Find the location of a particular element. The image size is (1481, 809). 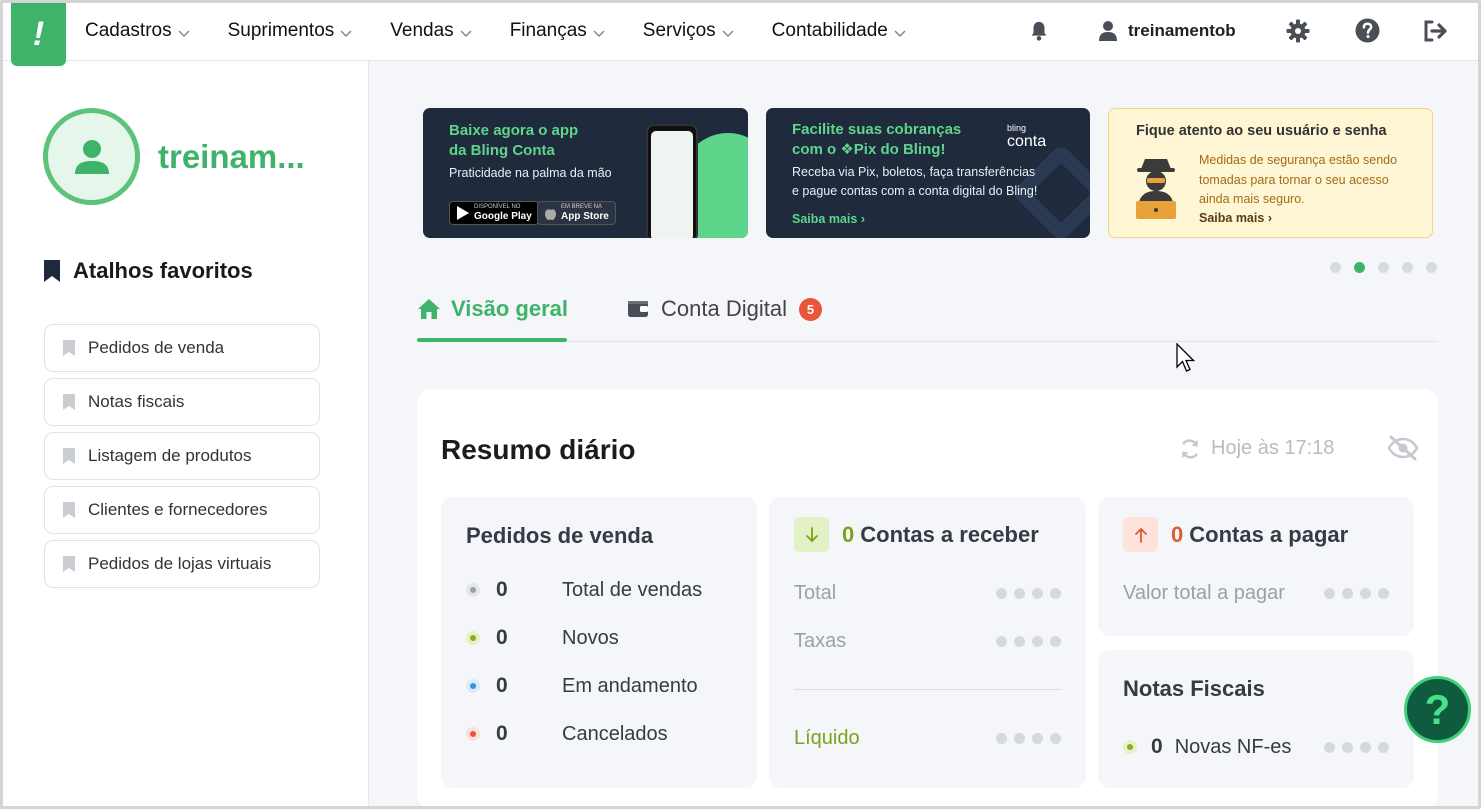

menu-label: Vendas is located at coordinates (422, 30).